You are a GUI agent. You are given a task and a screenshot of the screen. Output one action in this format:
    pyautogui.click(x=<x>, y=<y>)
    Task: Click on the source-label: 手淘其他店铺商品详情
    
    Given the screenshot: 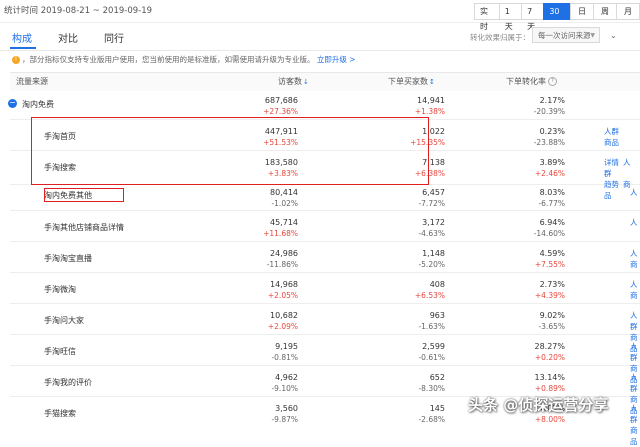 What is the action you would take?
    pyautogui.click(x=84, y=227)
    